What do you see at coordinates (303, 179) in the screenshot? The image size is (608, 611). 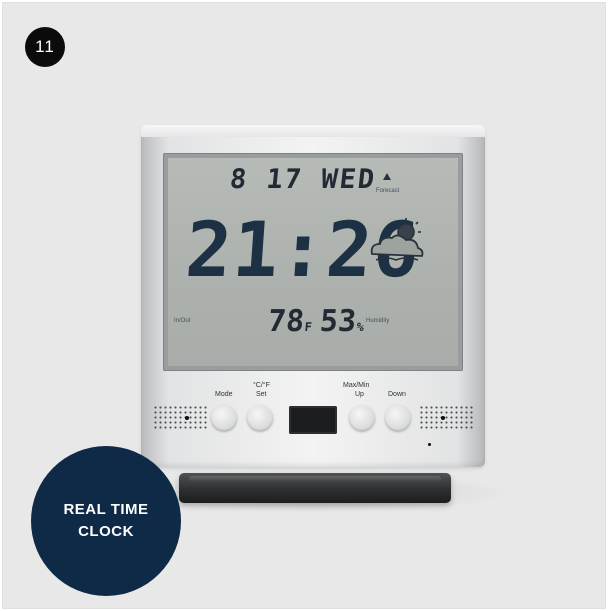 I see `lcd-date: 8 17 WED` at bounding box center [303, 179].